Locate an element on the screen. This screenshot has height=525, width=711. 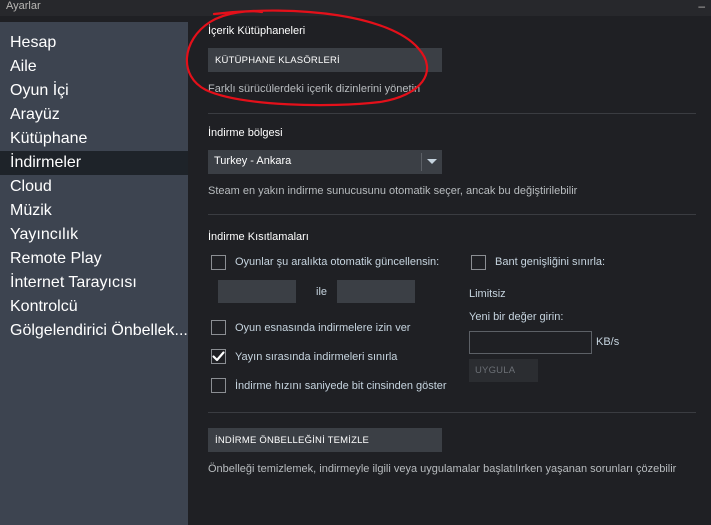
bandwidth-limit-status: Limitsiz is located at coordinates (487, 294).